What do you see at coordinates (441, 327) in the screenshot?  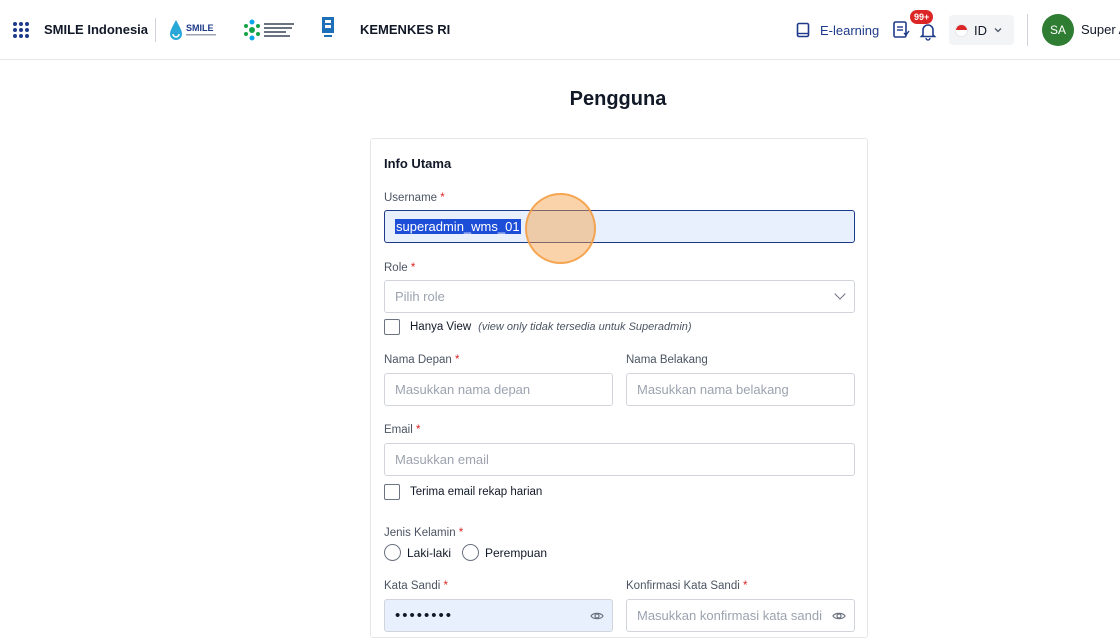 I see `view-only-label: Hanya View` at bounding box center [441, 327].